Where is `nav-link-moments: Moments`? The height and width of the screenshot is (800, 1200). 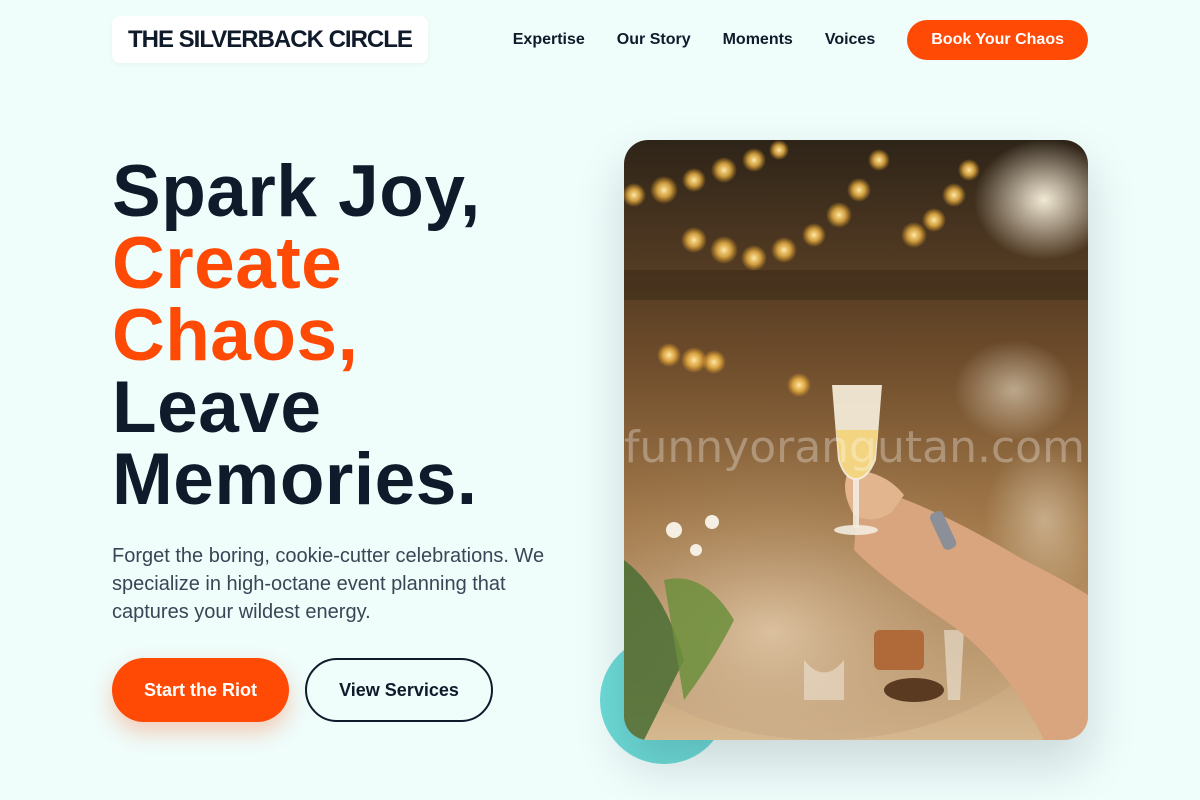
nav-link-moments: Moments is located at coordinates (758, 40).